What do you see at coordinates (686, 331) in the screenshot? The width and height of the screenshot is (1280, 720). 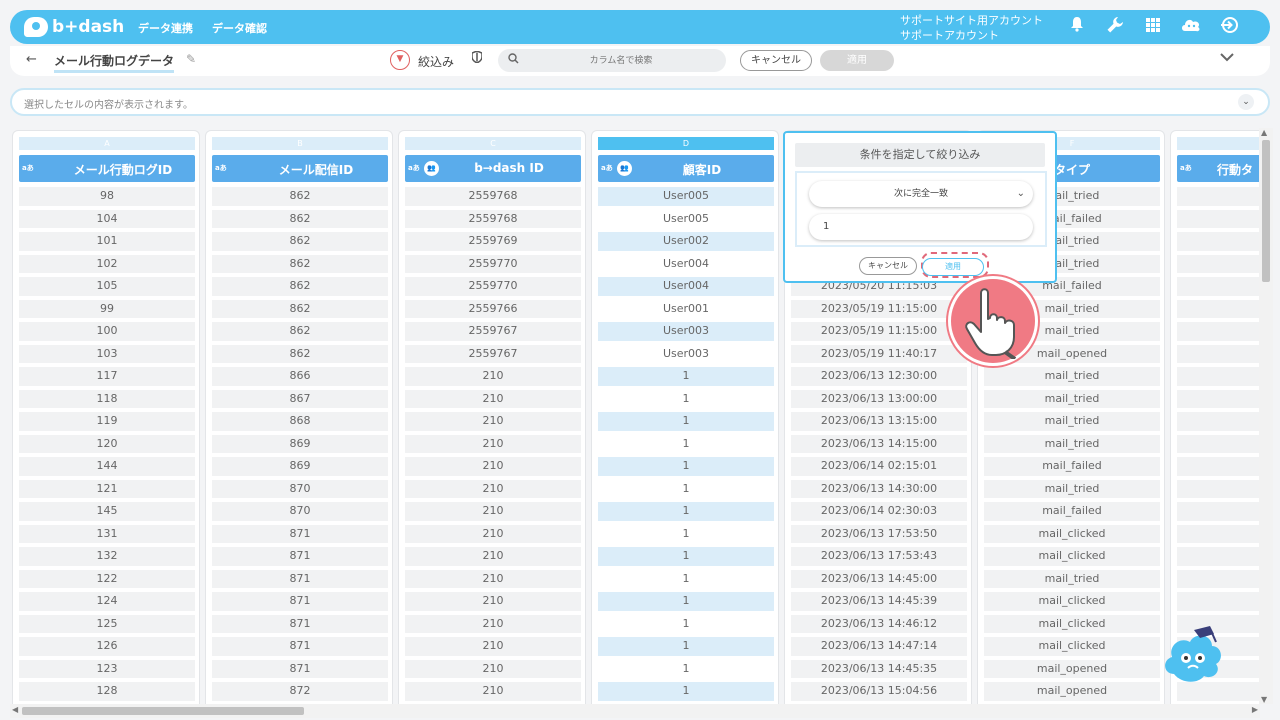 I see `grid-cell: User003` at bounding box center [686, 331].